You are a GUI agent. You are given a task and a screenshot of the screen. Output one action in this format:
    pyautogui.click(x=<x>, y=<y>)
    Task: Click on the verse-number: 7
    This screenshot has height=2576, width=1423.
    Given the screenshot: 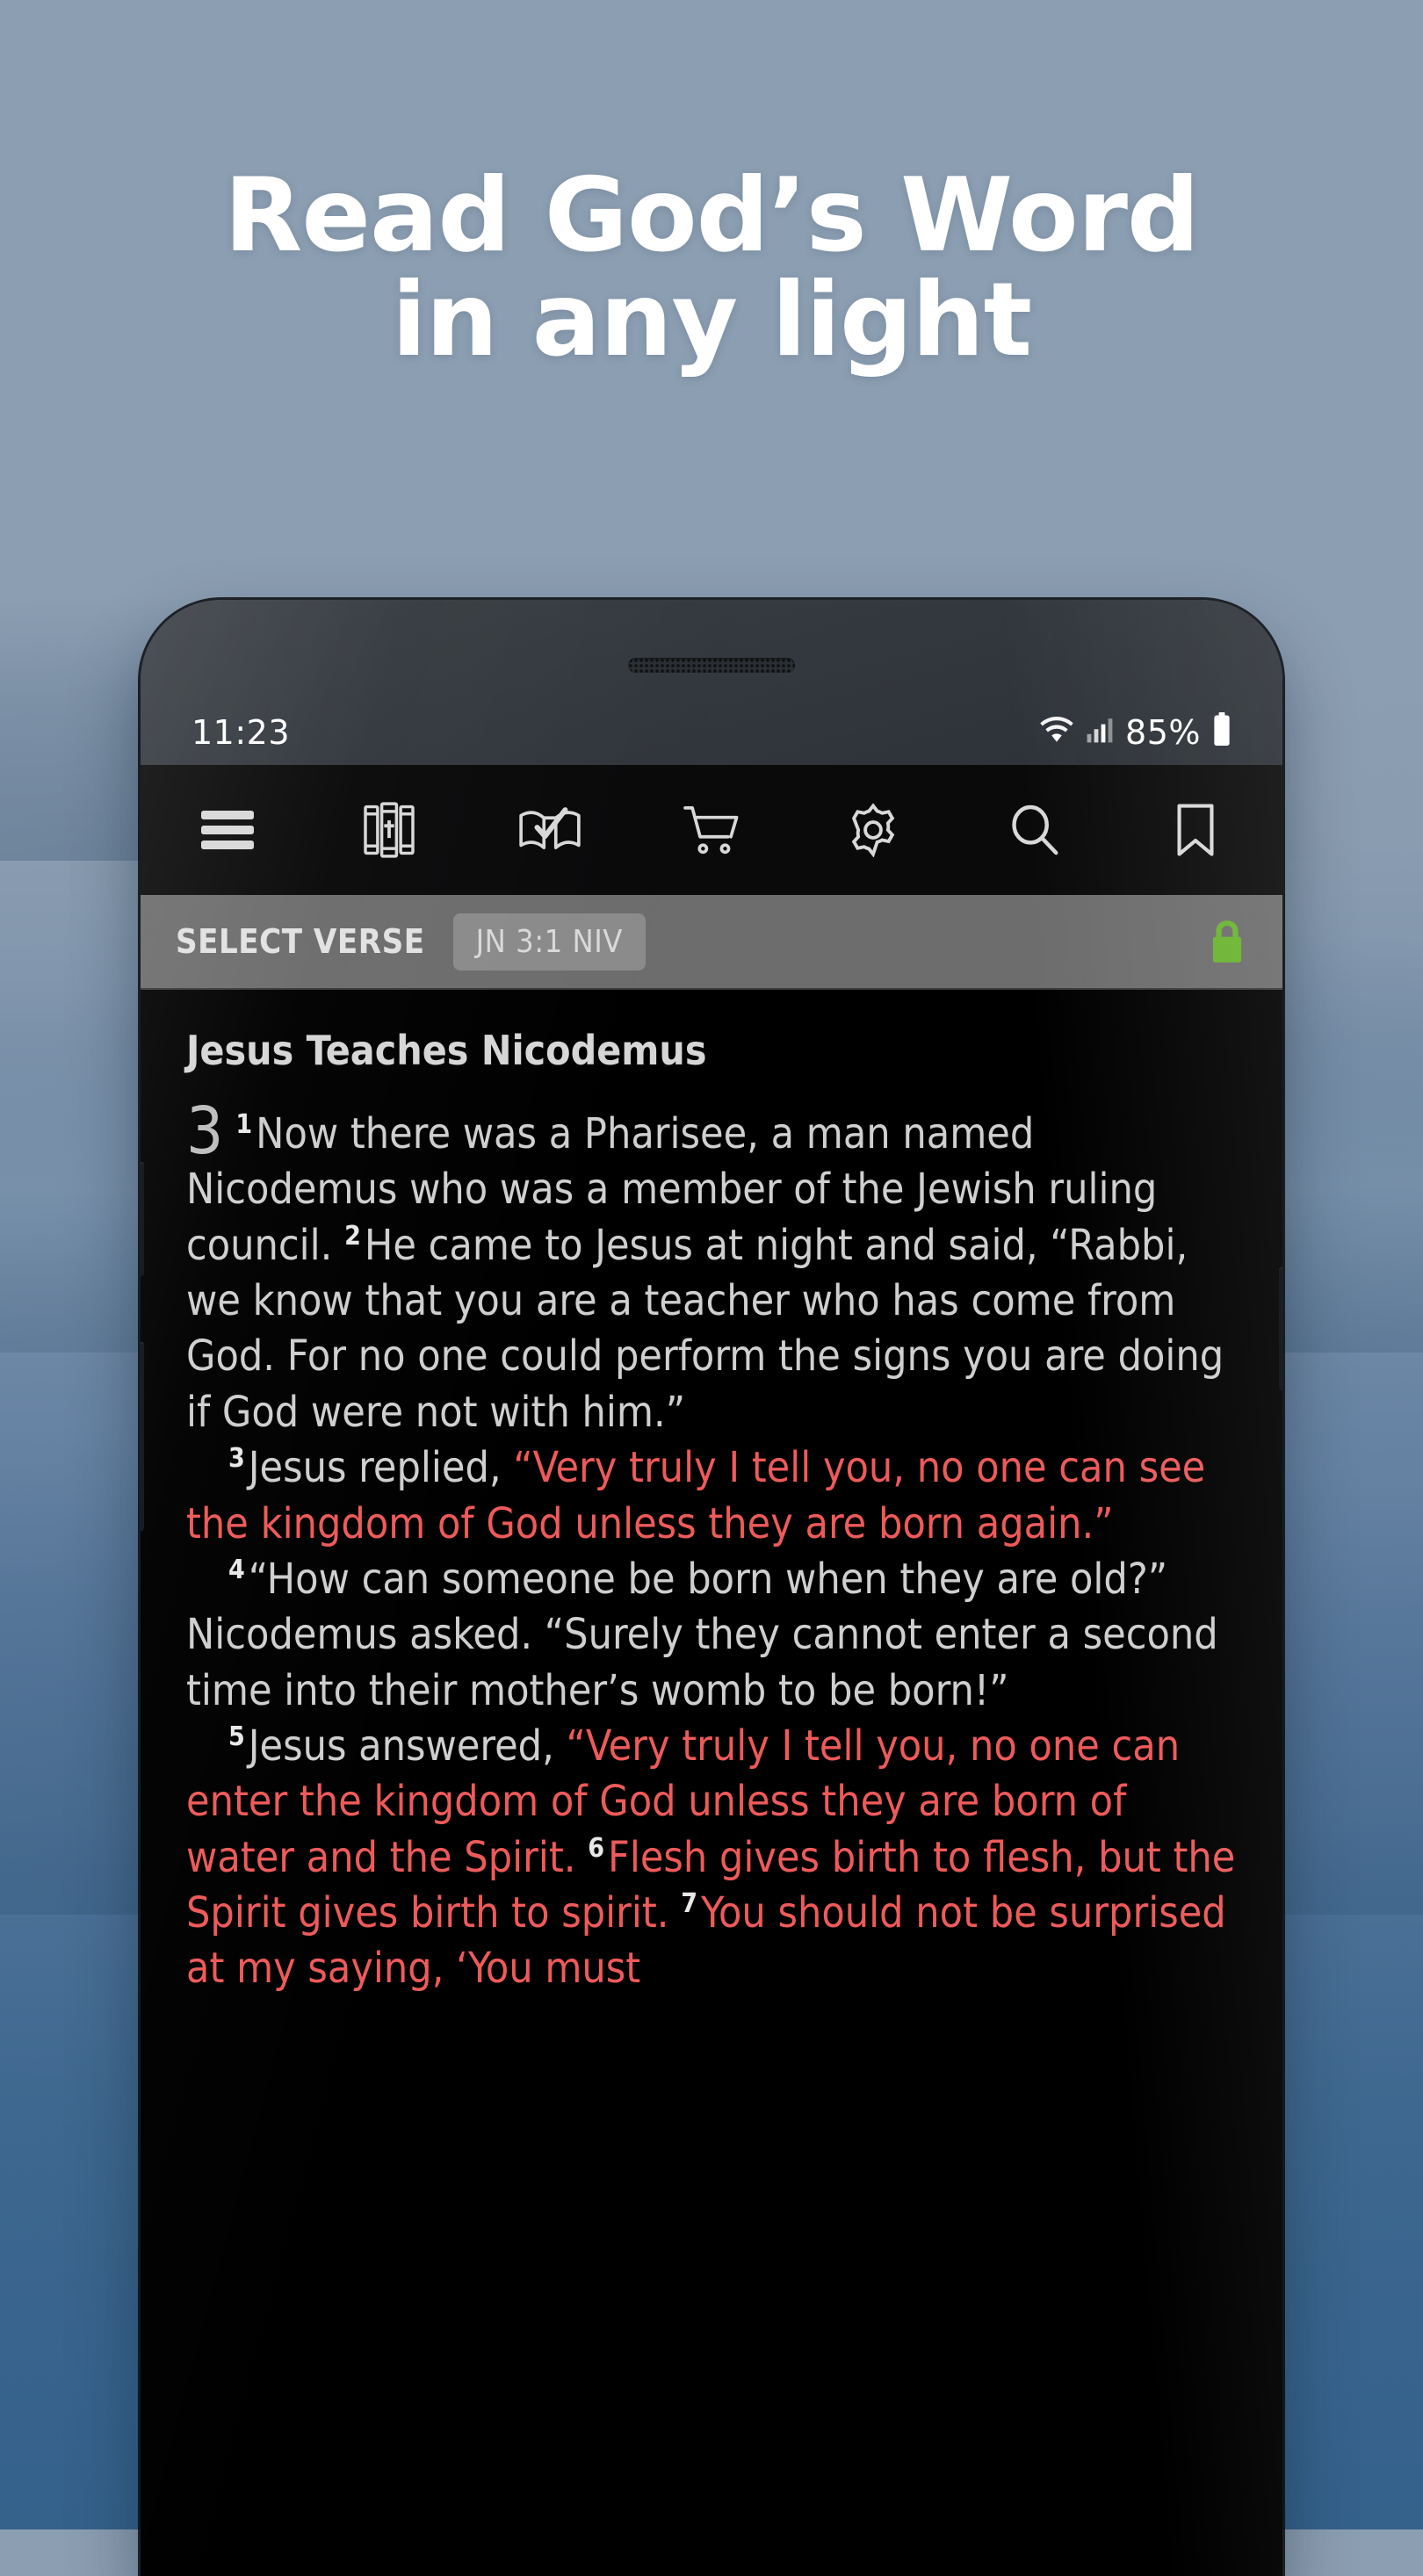 What is the action you would take?
    pyautogui.click(x=689, y=1903)
    